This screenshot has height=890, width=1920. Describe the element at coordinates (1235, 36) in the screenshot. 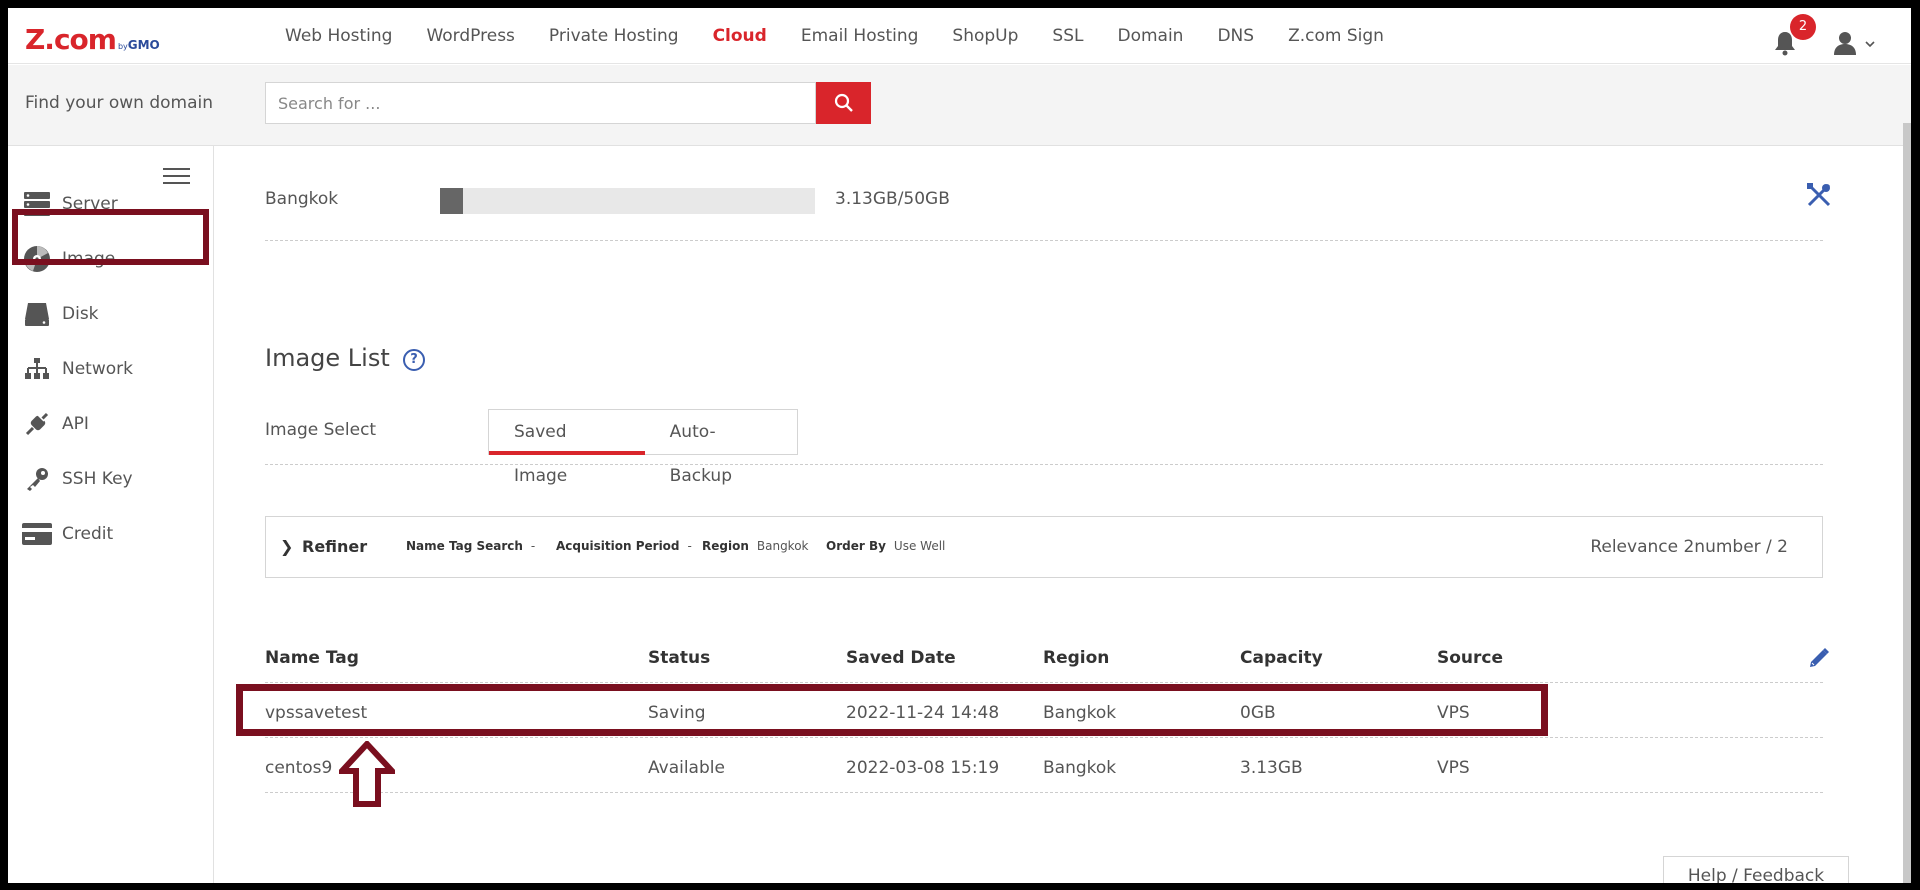

I see `nav-dns: DNS` at that location.